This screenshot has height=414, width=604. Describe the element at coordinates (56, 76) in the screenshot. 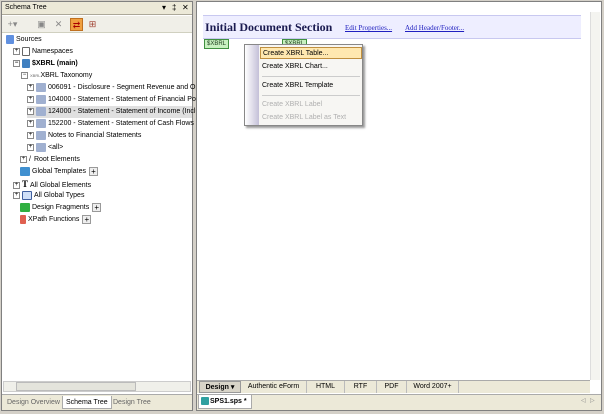

I see `tree-item-xbrl-taxonomy: − XBRLXBRL Taxonomy` at that location.